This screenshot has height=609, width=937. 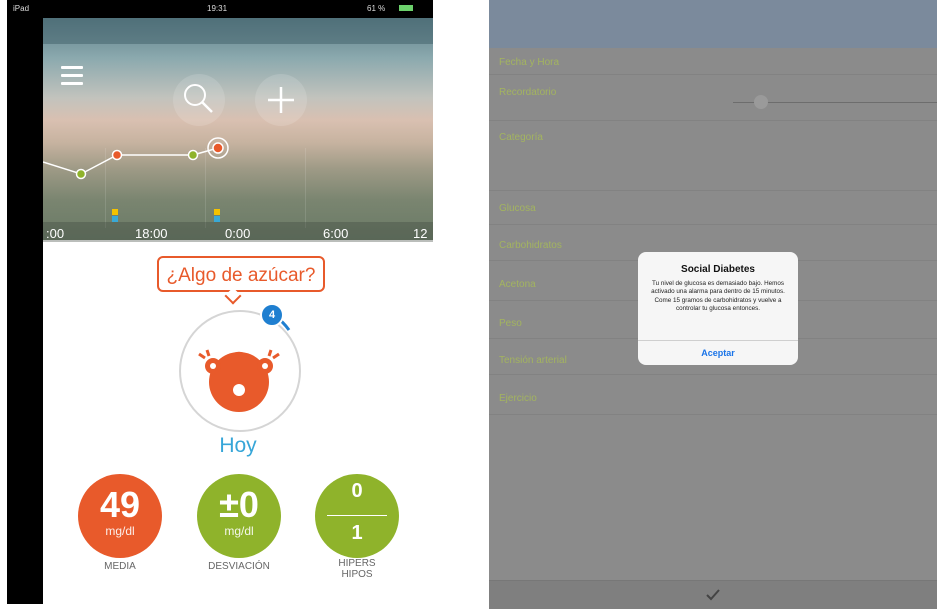 What do you see at coordinates (120, 566) in the screenshot?
I see `media-label: MEDIA` at bounding box center [120, 566].